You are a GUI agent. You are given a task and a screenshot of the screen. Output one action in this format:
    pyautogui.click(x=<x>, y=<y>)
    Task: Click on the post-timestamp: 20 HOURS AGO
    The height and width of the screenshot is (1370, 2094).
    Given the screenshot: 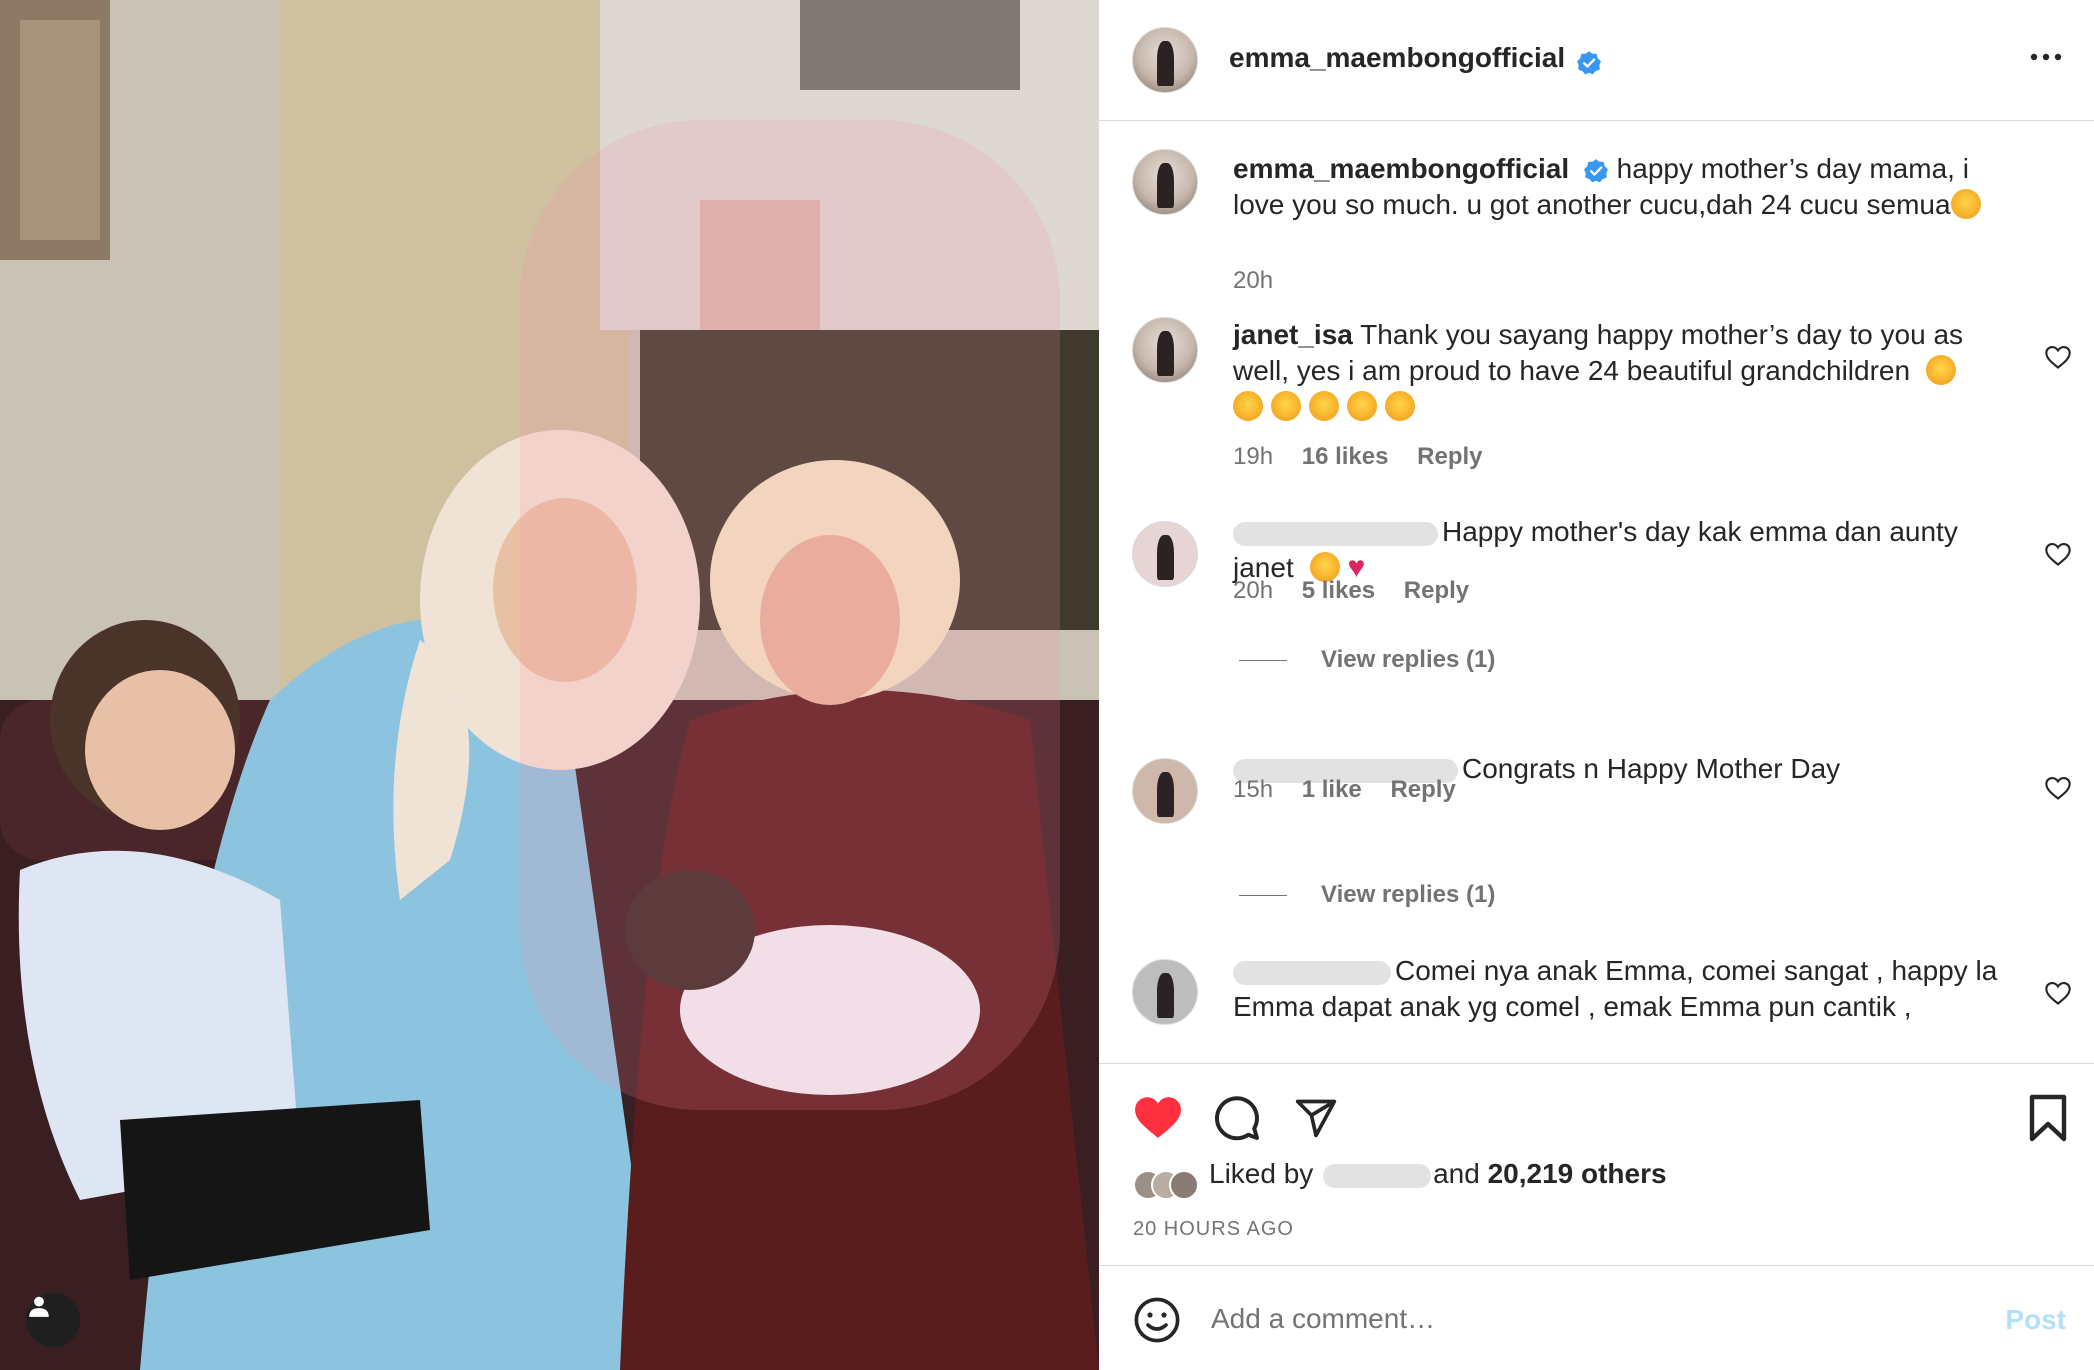 What is the action you would take?
    pyautogui.click(x=1213, y=1229)
    